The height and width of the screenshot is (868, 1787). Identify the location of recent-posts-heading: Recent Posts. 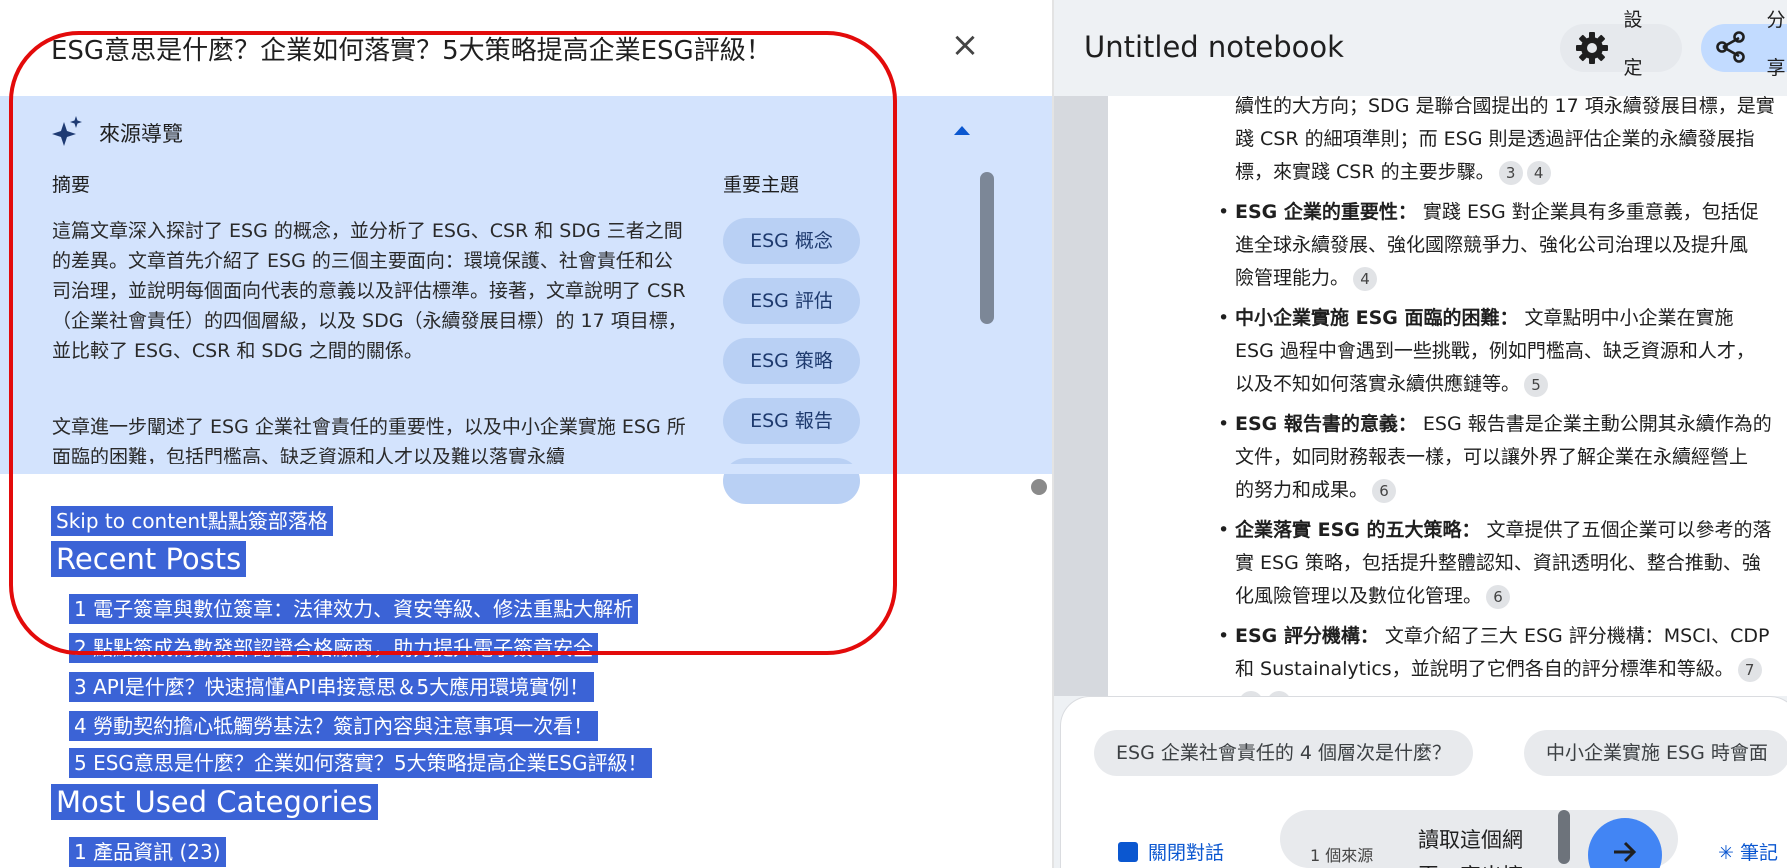
(149, 559).